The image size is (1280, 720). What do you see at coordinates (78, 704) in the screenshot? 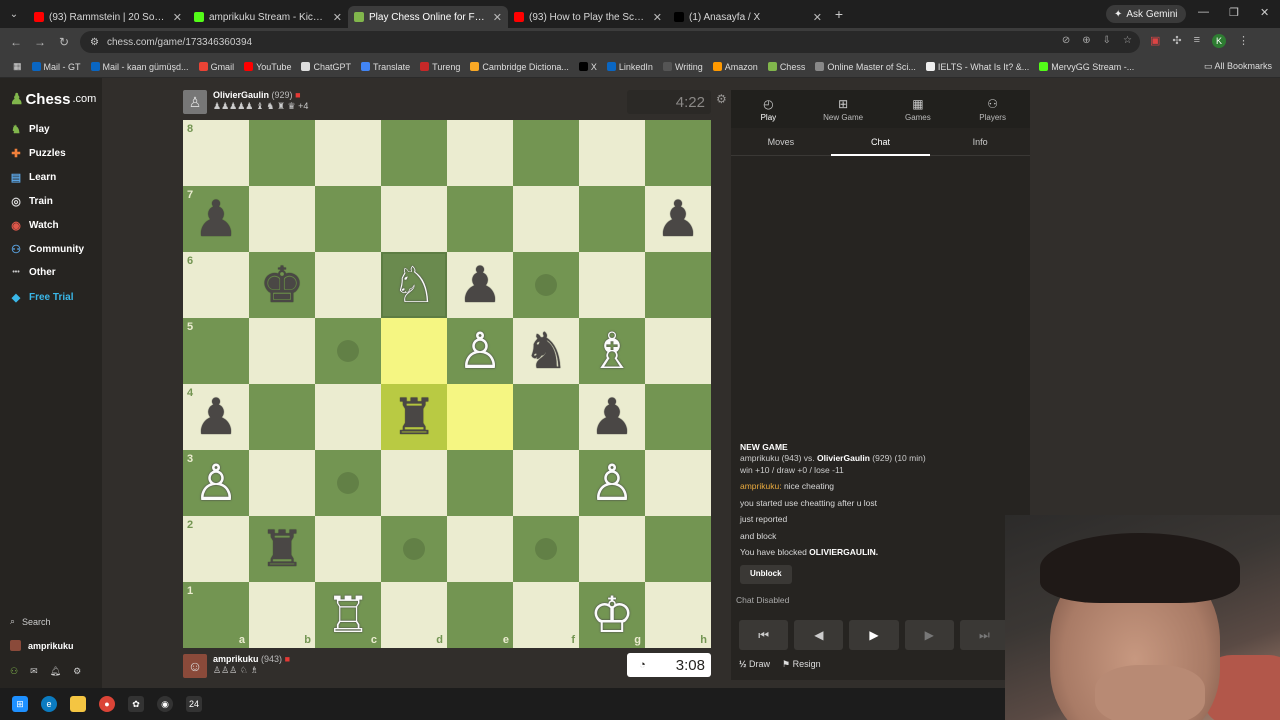
I see `file-explorer-icon` at bounding box center [78, 704].